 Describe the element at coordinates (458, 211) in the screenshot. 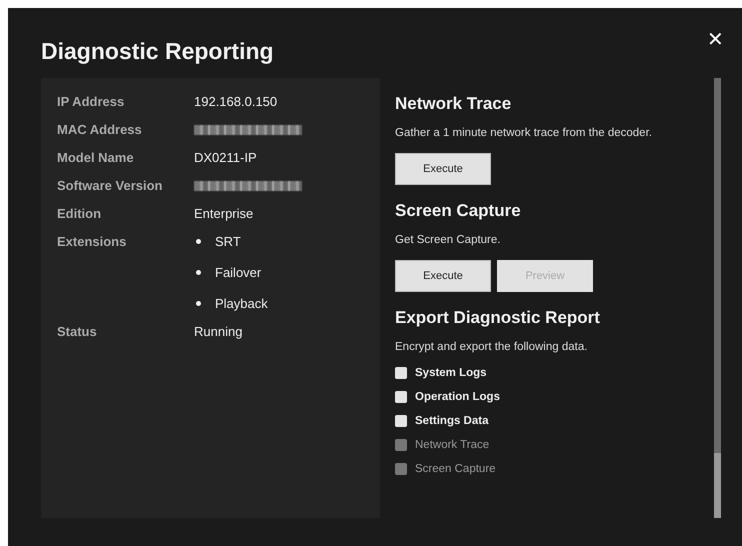

I see `section-title: Screen Capture` at that location.